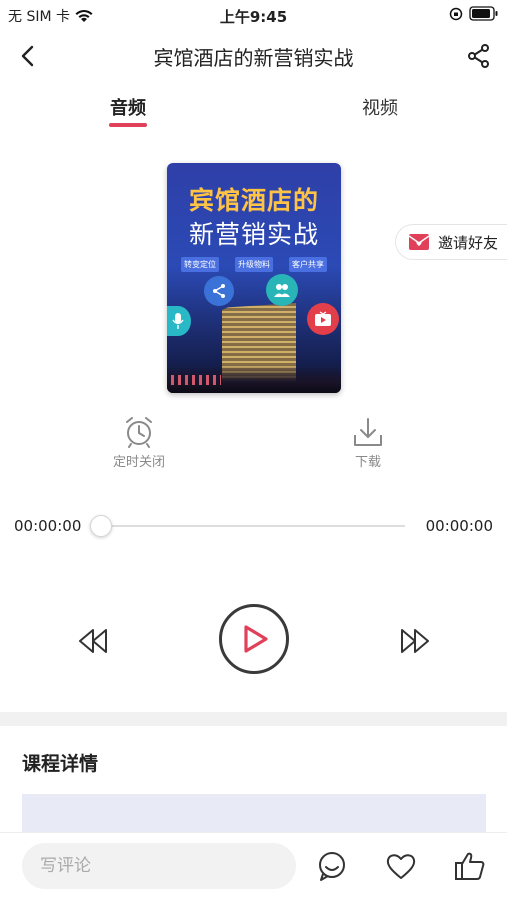 The width and height of the screenshot is (507, 900). Describe the element at coordinates (323, 319) in the screenshot. I see `cover-tv-icon` at that location.